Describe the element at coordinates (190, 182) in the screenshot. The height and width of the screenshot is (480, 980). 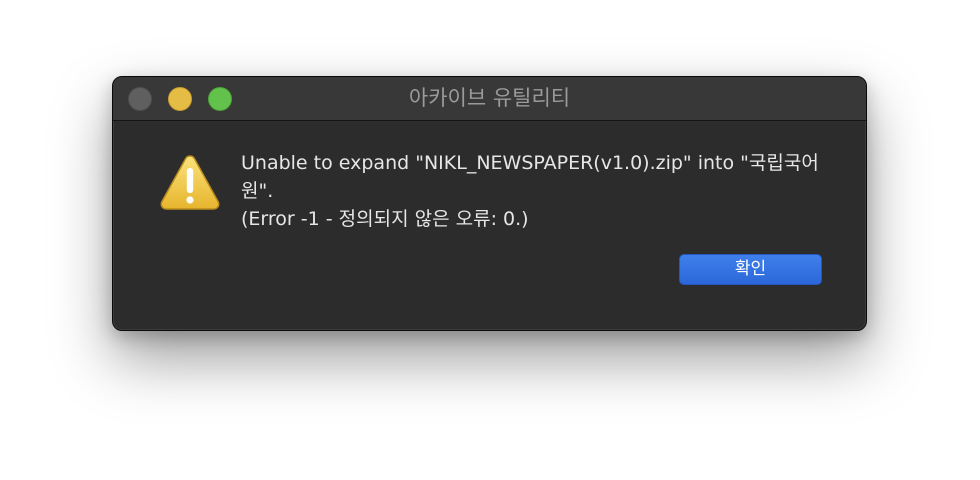
I see `warning-triangle-icon` at that location.